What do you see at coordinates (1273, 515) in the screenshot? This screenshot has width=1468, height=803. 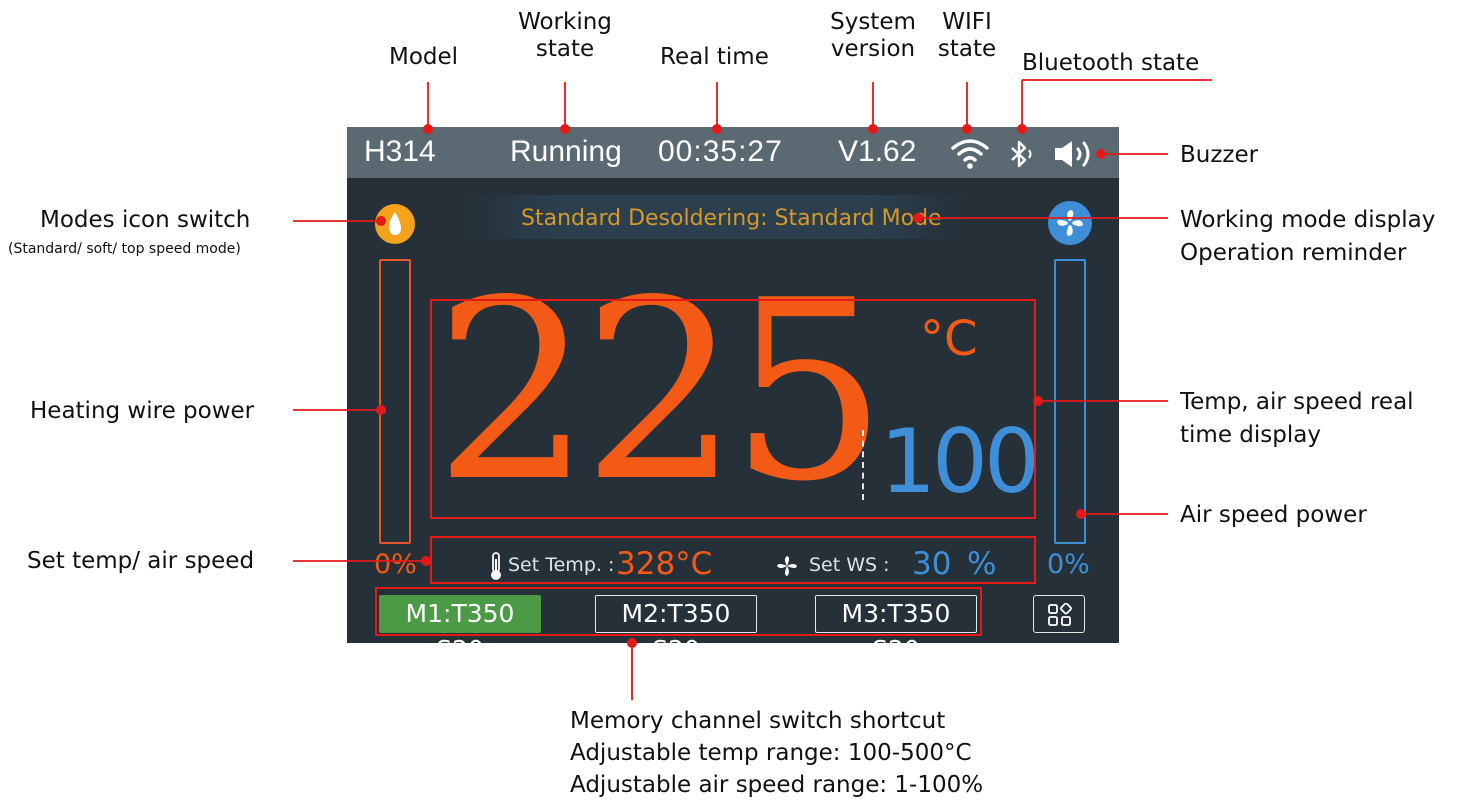 I see `annotation-air-speed-power: Air speed power` at bounding box center [1273, 515].